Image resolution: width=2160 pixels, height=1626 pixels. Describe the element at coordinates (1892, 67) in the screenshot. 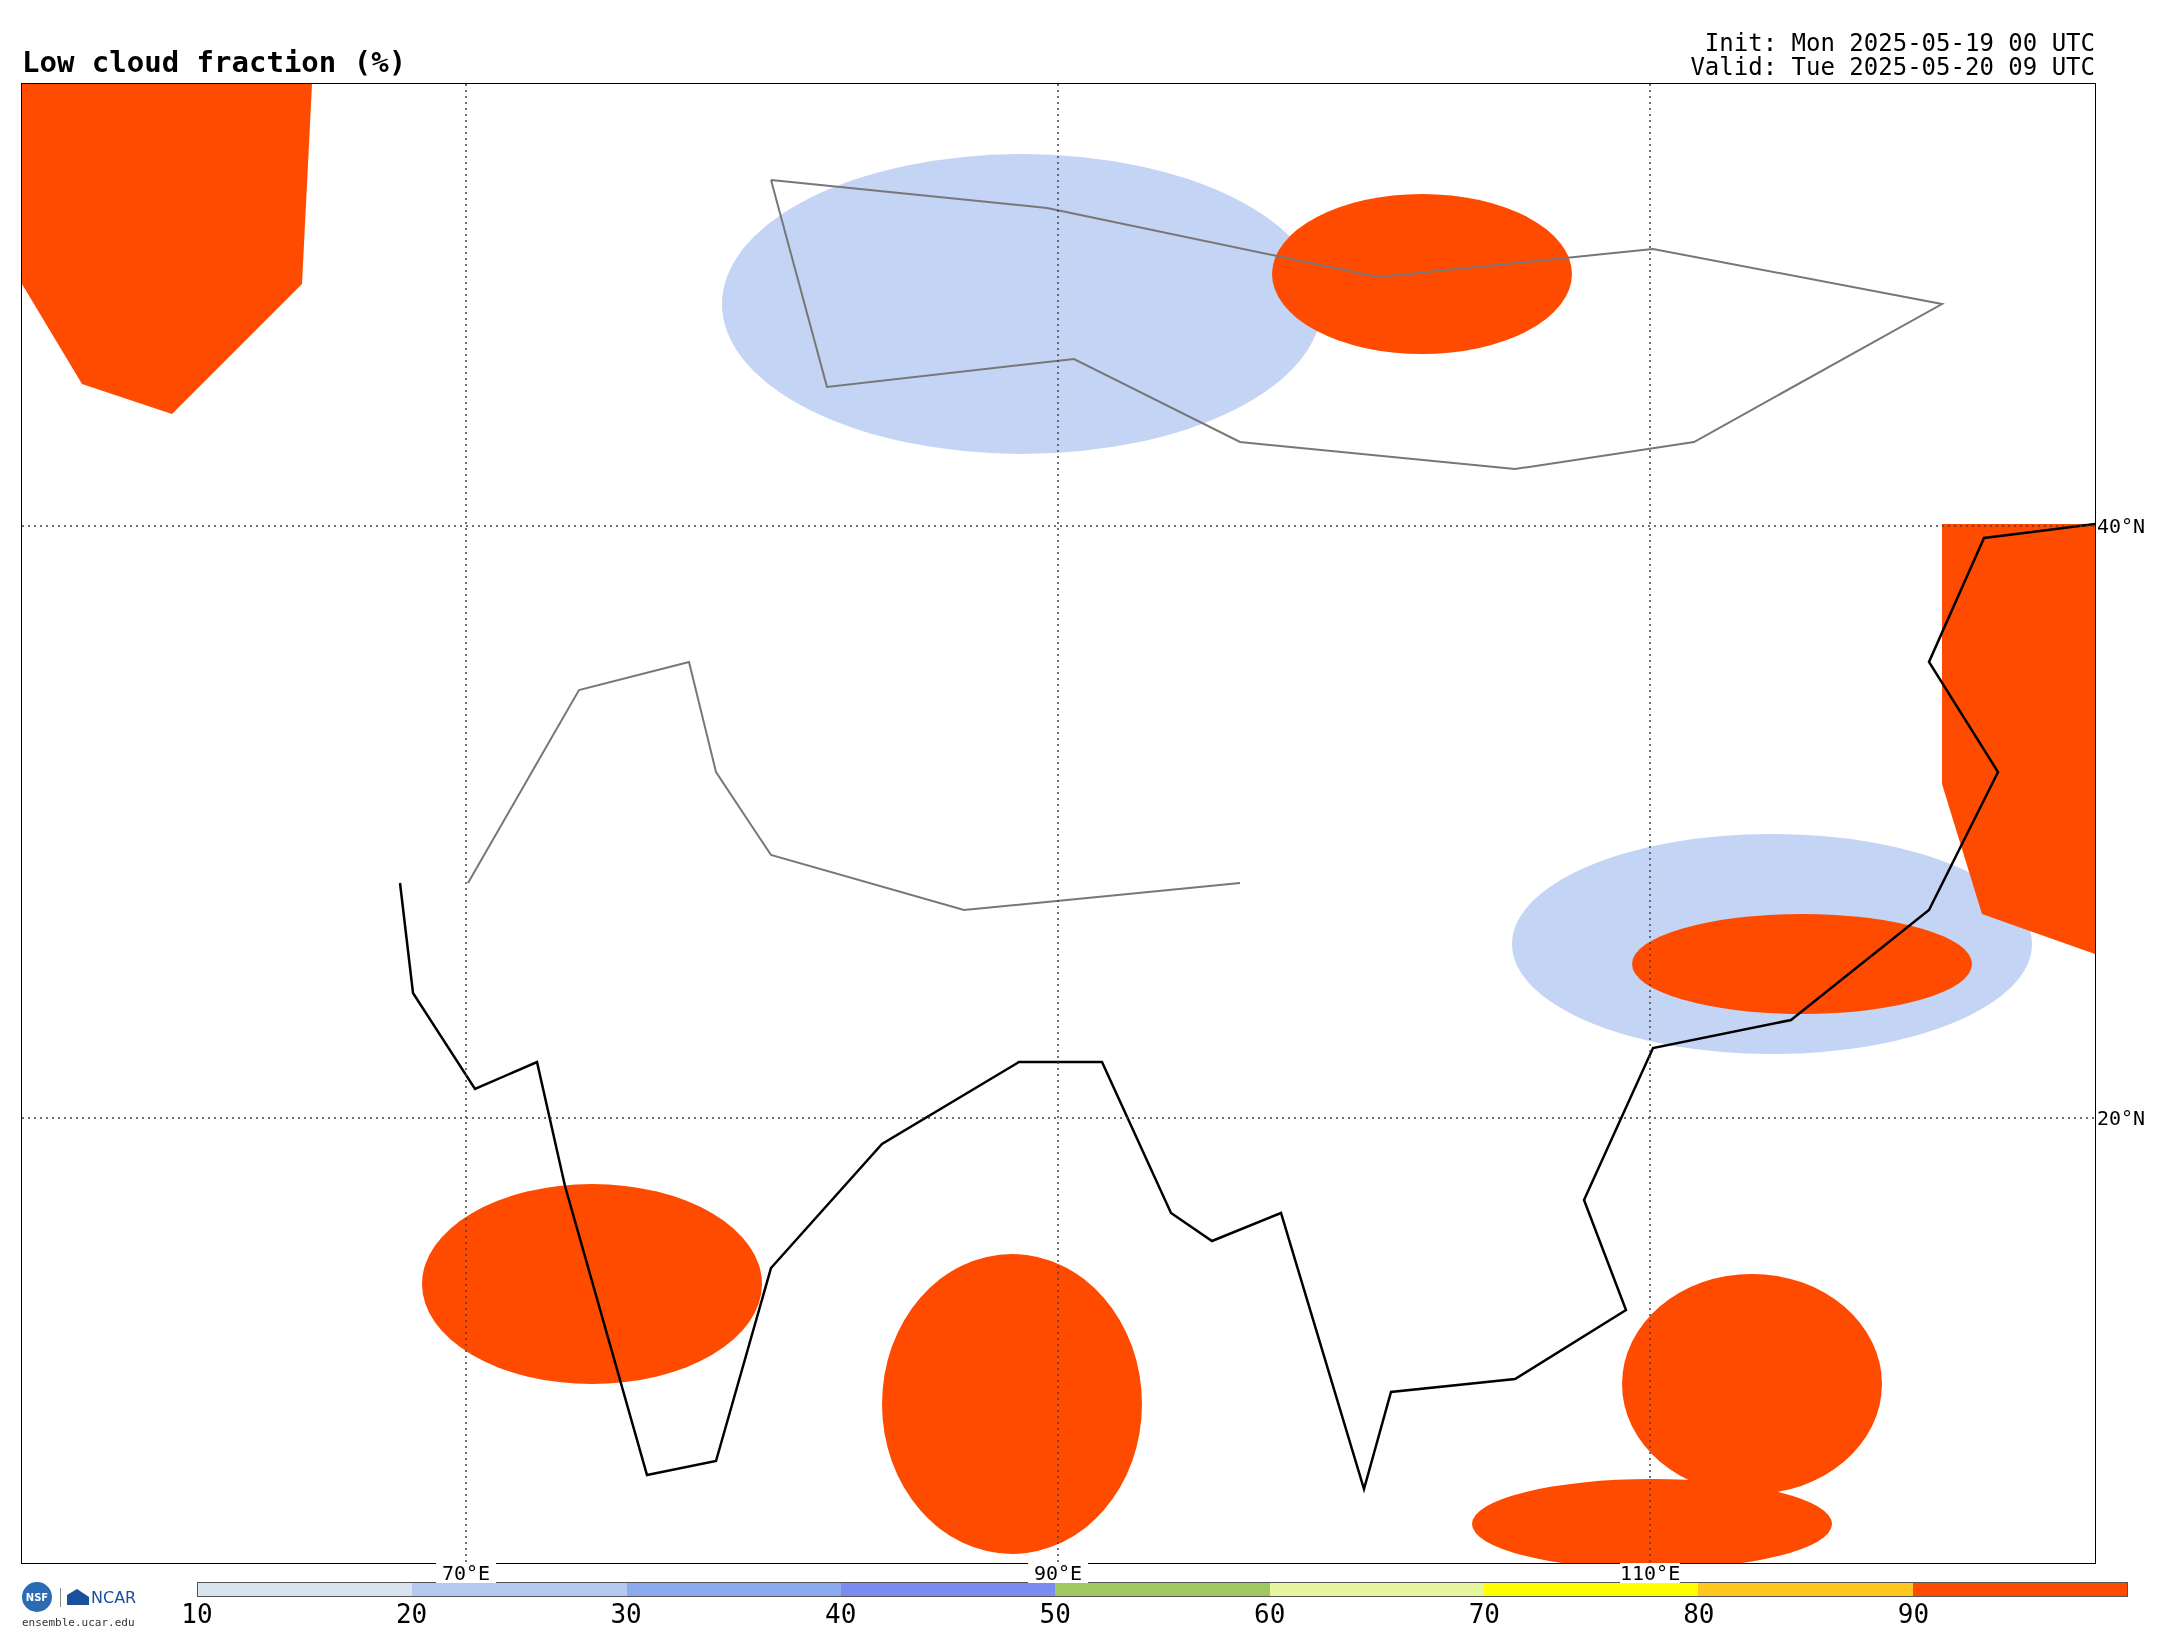

I see `valid-time: Valid: Tue 2025-05-20 09 UTC` at that location.